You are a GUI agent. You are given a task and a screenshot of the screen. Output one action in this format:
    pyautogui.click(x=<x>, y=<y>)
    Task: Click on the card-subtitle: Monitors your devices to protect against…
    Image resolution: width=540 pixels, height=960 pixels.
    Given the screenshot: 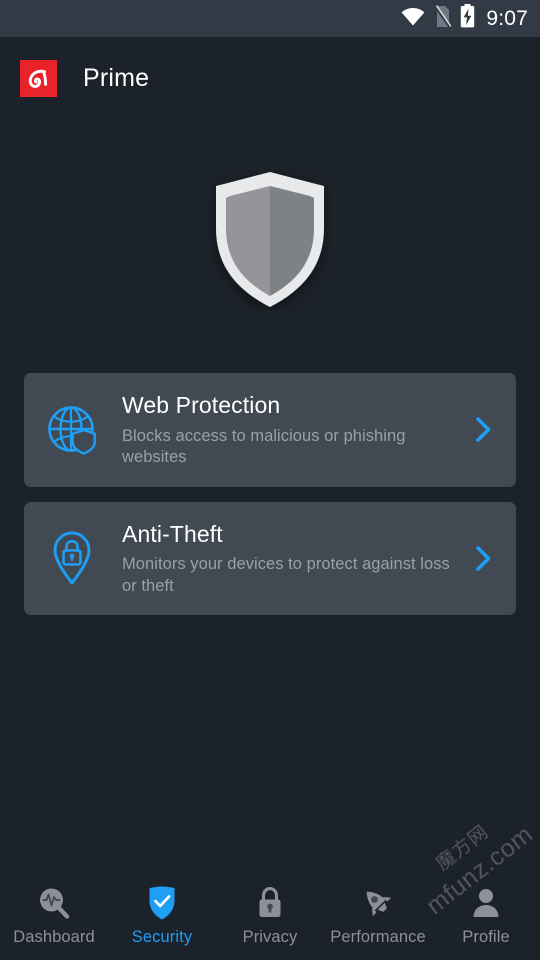 What is the action you would take?
    pyautogui.click(x=286, y=575)
    